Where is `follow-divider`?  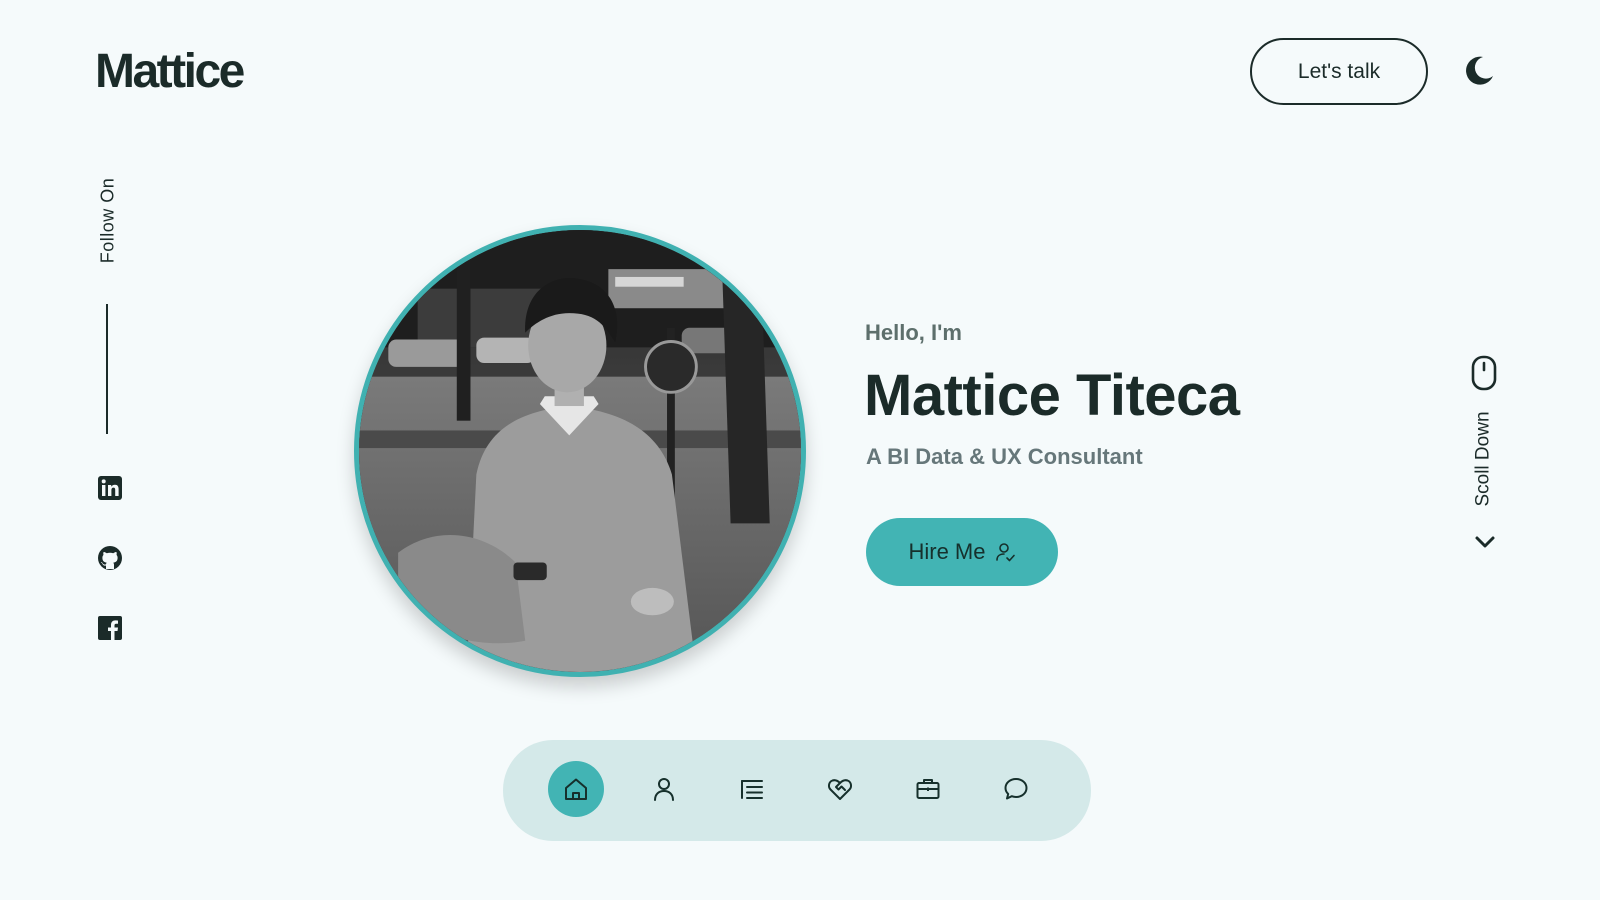
follow-divider is located at coordinates (107, 369).